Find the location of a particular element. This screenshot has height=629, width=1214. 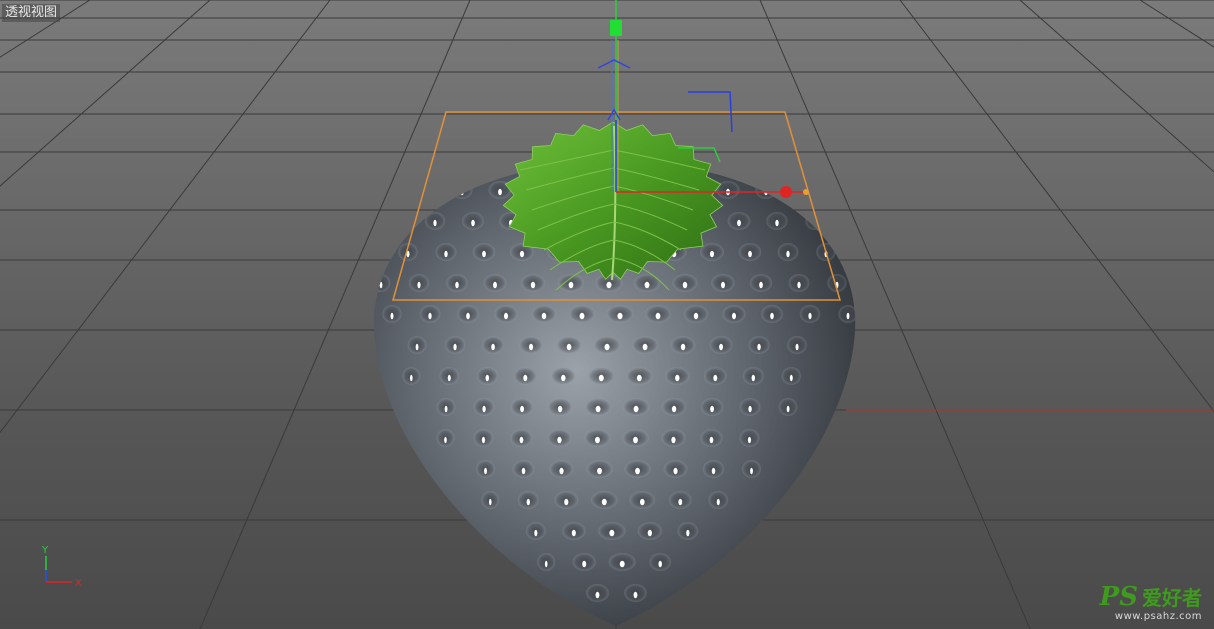

axis-x-label: X is located at coordinates (78, 583).